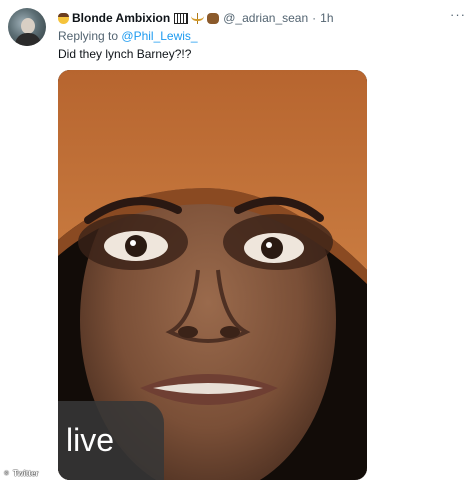 This screenshot has height=481, width=474. I want to click on more-horizontal-icon: ···, so click(458, 15).